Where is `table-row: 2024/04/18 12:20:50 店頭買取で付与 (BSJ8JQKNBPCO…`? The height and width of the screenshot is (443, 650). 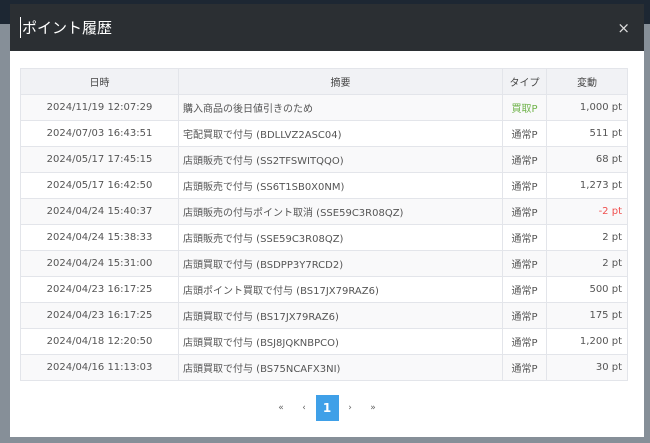
table-row: 2024/04/18 12:20:50 店頭買取で付与 (BSJ8JQKNBPCO… is located at coordinates (324, 341).